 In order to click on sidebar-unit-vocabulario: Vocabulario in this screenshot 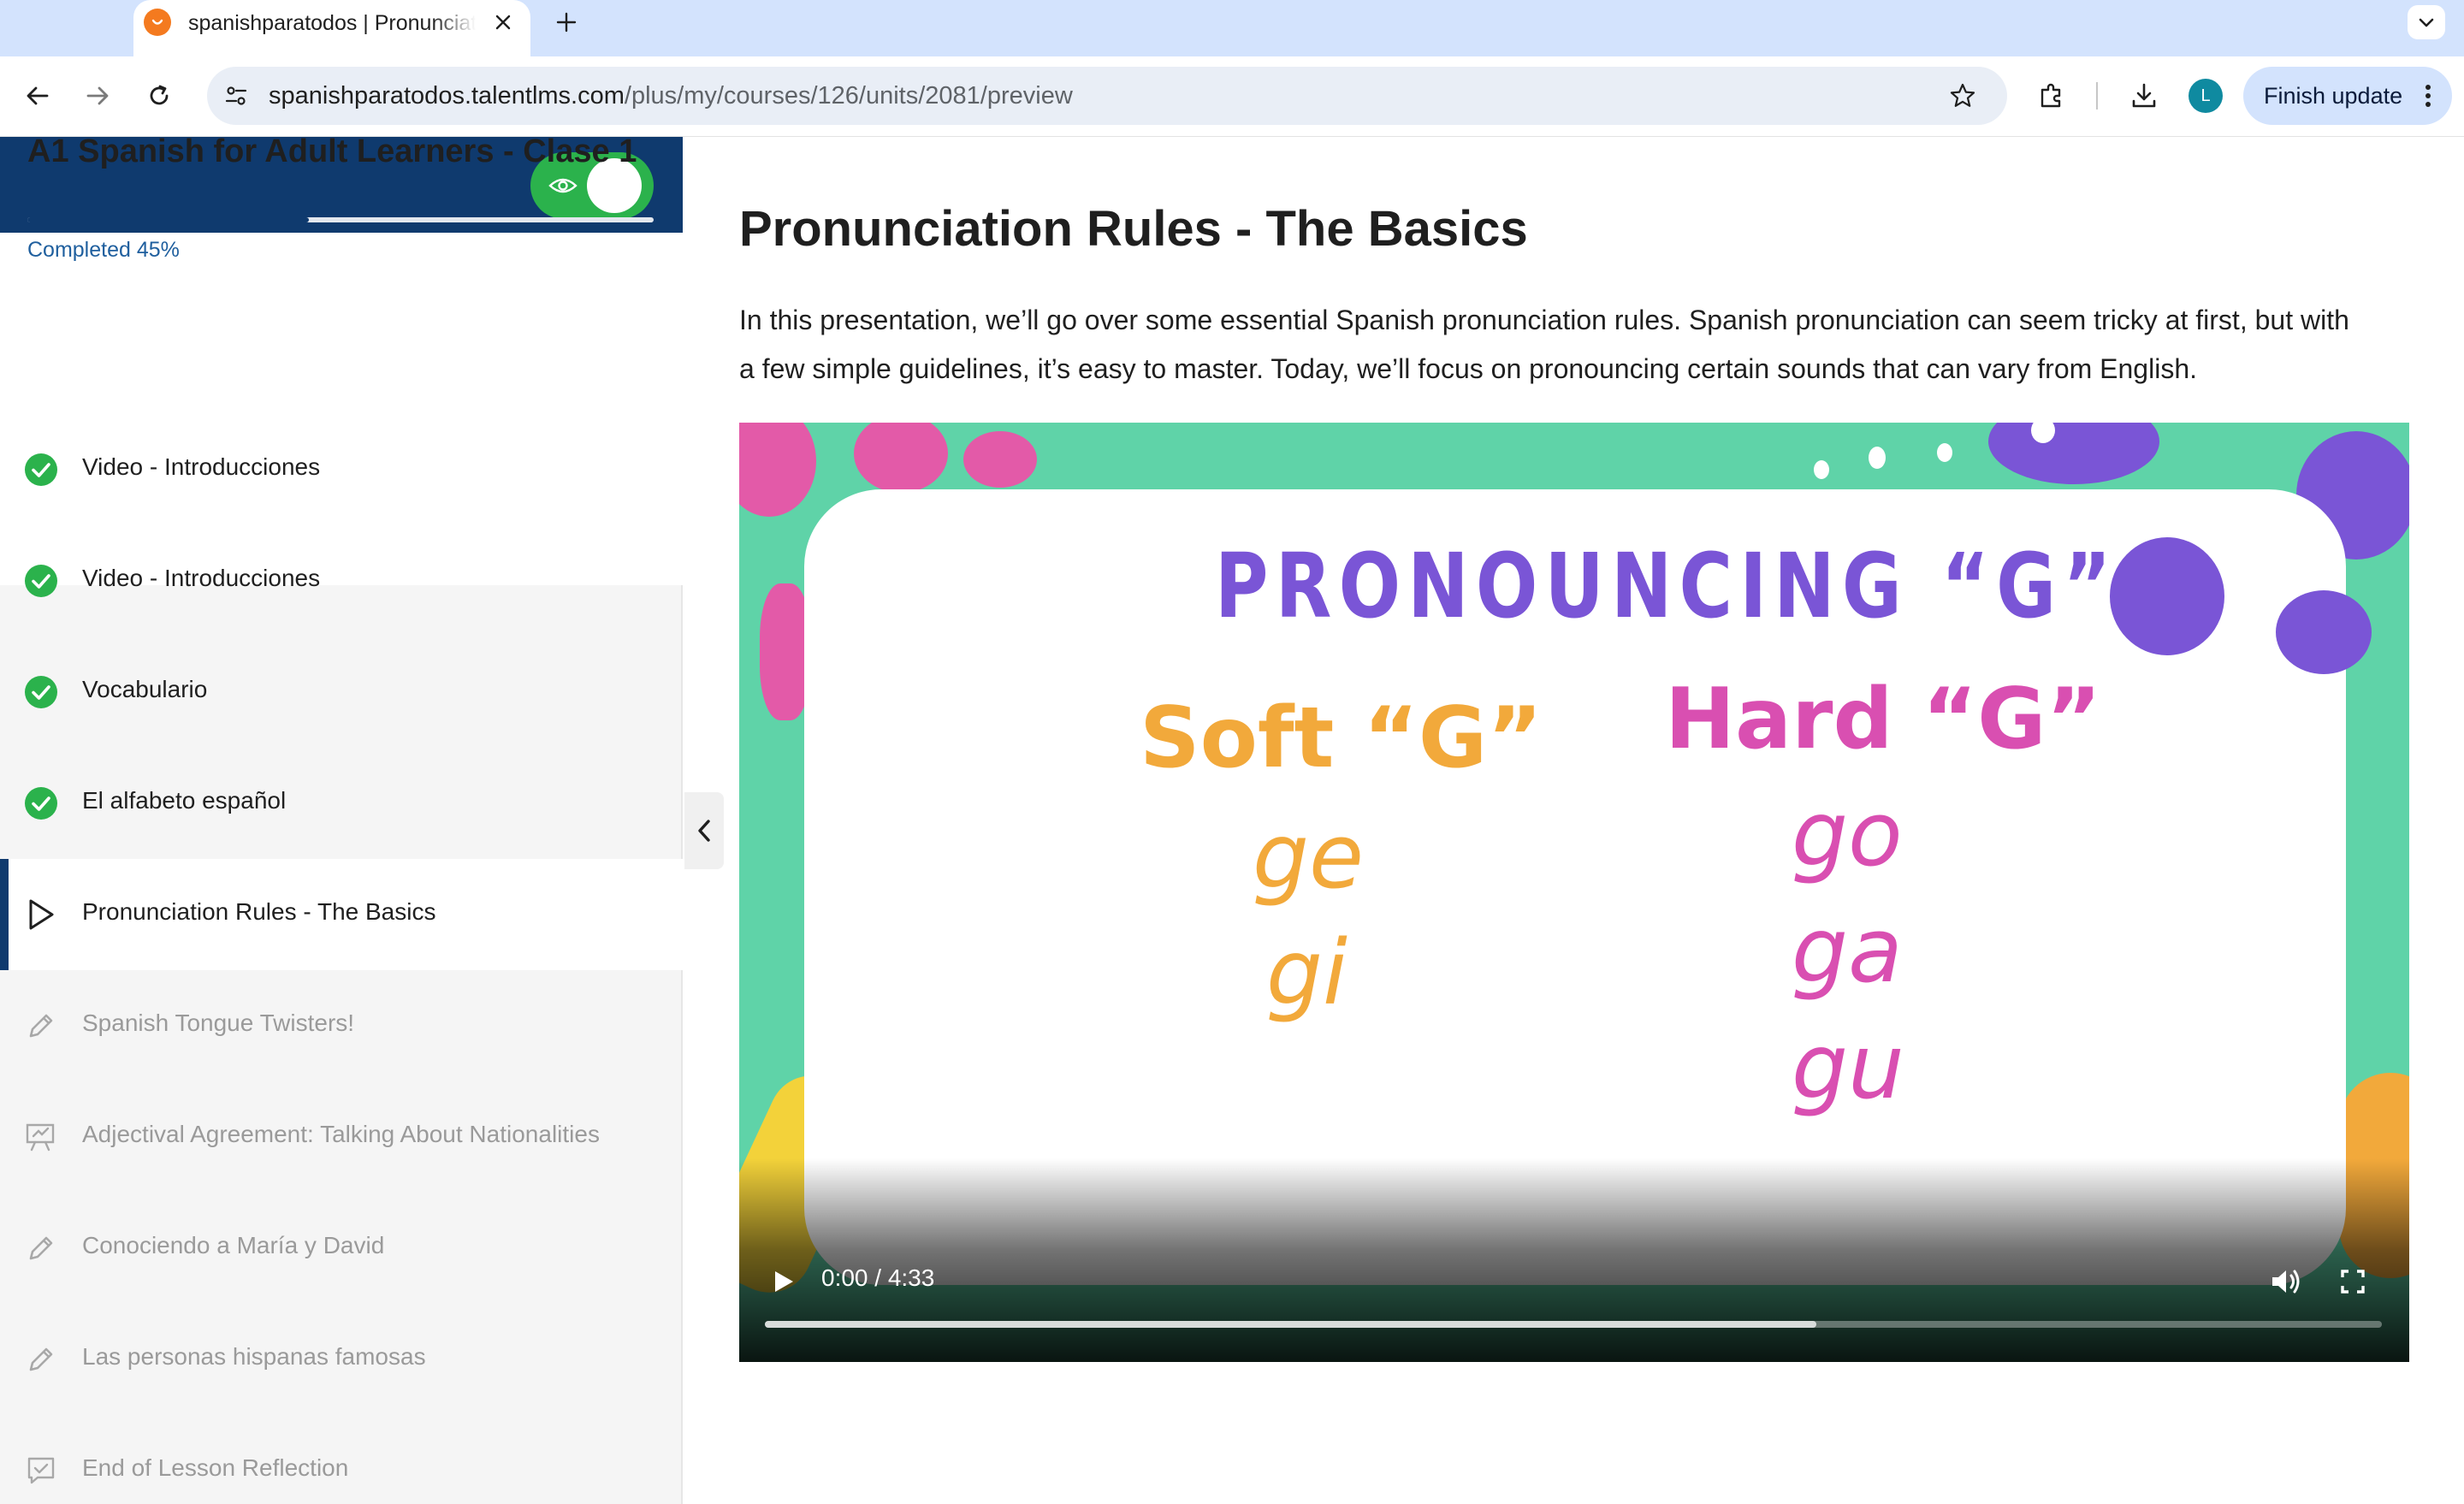, I will do `click(341, 692)`.